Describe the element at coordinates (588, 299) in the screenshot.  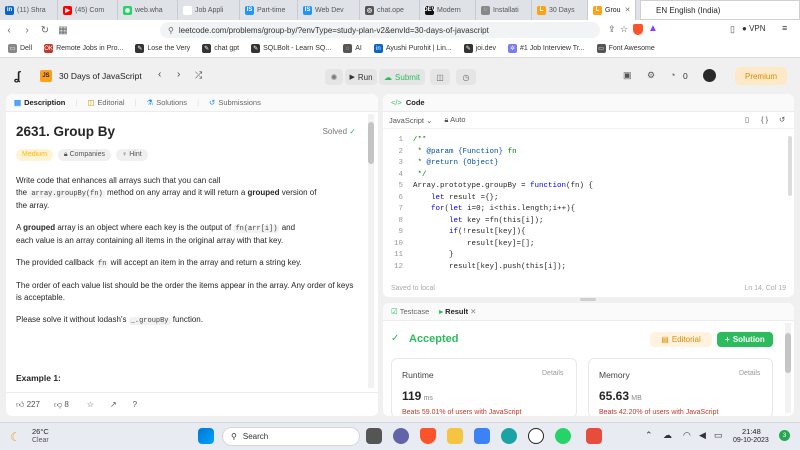
I see `panel-resize-handle` at that location.